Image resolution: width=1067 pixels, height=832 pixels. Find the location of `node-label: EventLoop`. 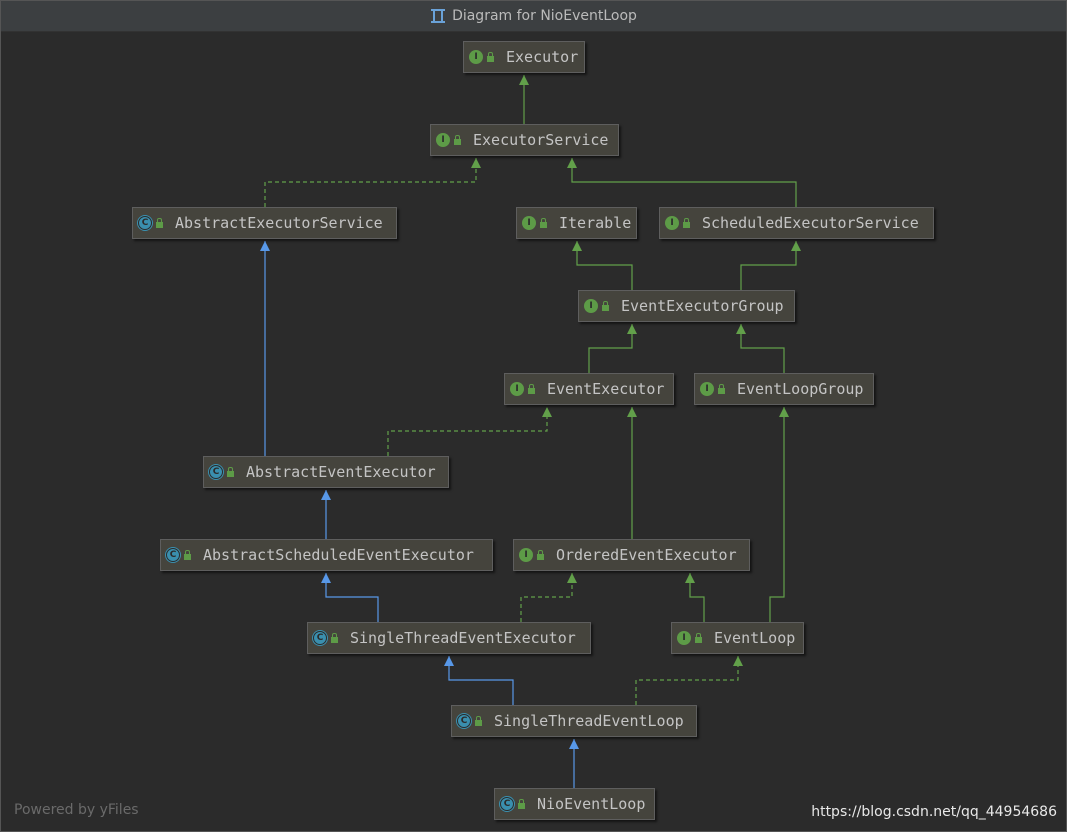

node-label: EventLoop is located at coordinates (755, 638).